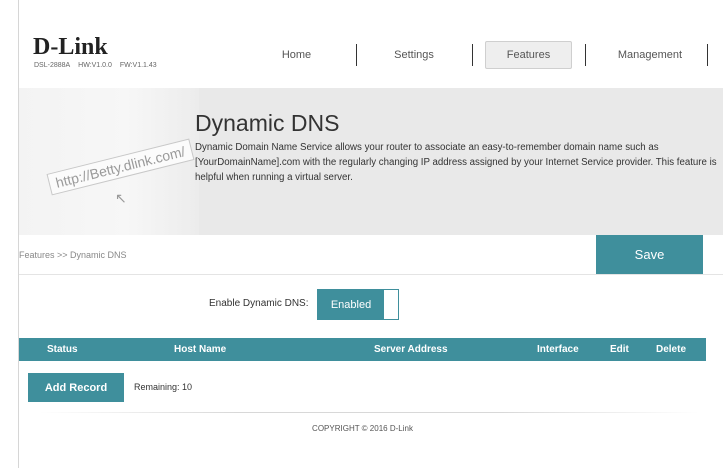 The width and height of the screenshot is (723, 468). I want to click on nav-settings: Settings, so click(414, 55).